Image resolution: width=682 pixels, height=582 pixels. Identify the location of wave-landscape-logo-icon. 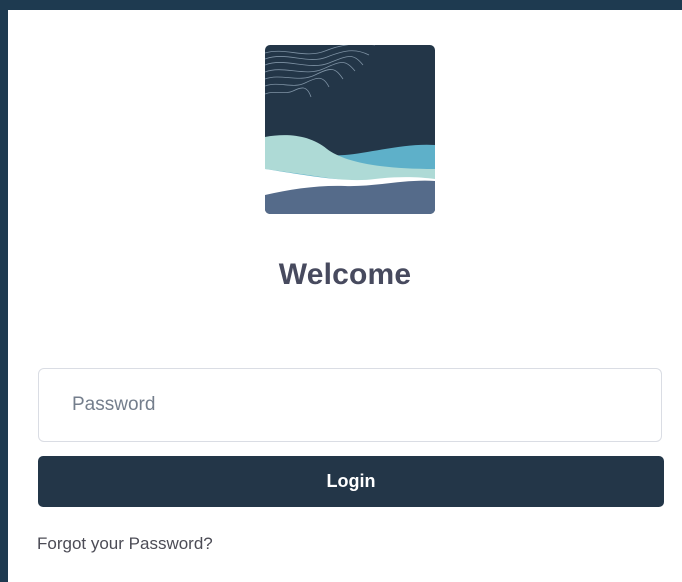
(350, 129).